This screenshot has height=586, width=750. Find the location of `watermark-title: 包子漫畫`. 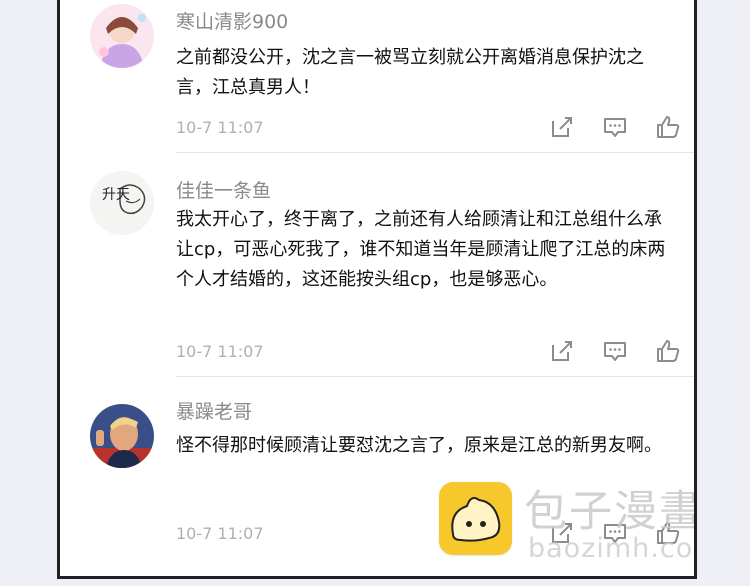

watermark-title: 包子漫畫 is located at coordinates (610, 512).